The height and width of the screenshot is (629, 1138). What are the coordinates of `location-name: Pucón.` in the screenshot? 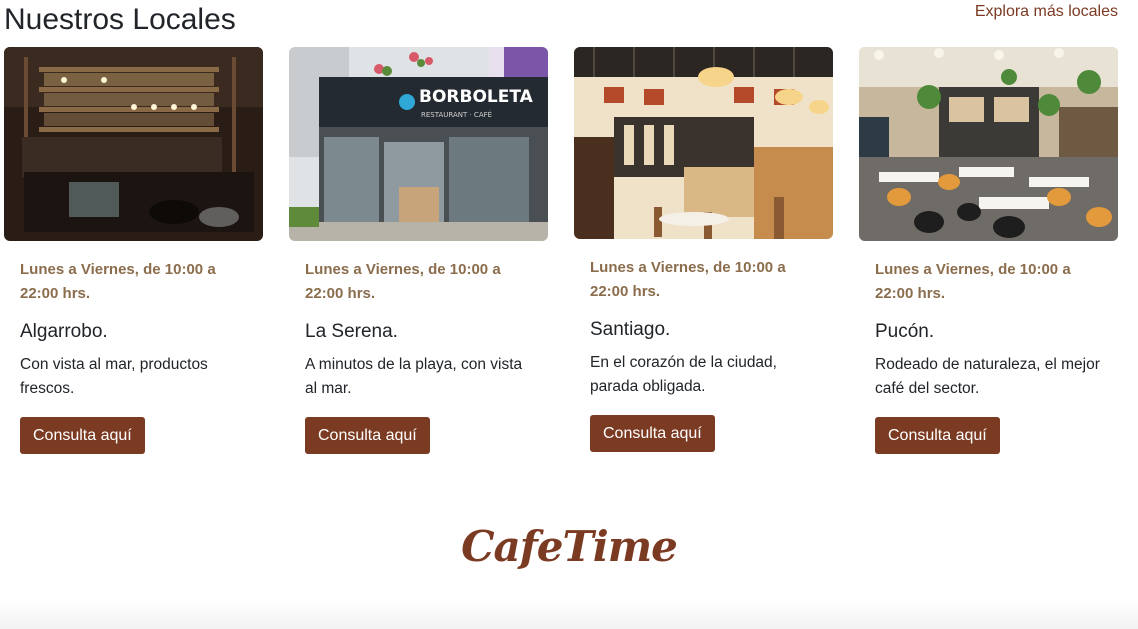 It's located at (905, 331).